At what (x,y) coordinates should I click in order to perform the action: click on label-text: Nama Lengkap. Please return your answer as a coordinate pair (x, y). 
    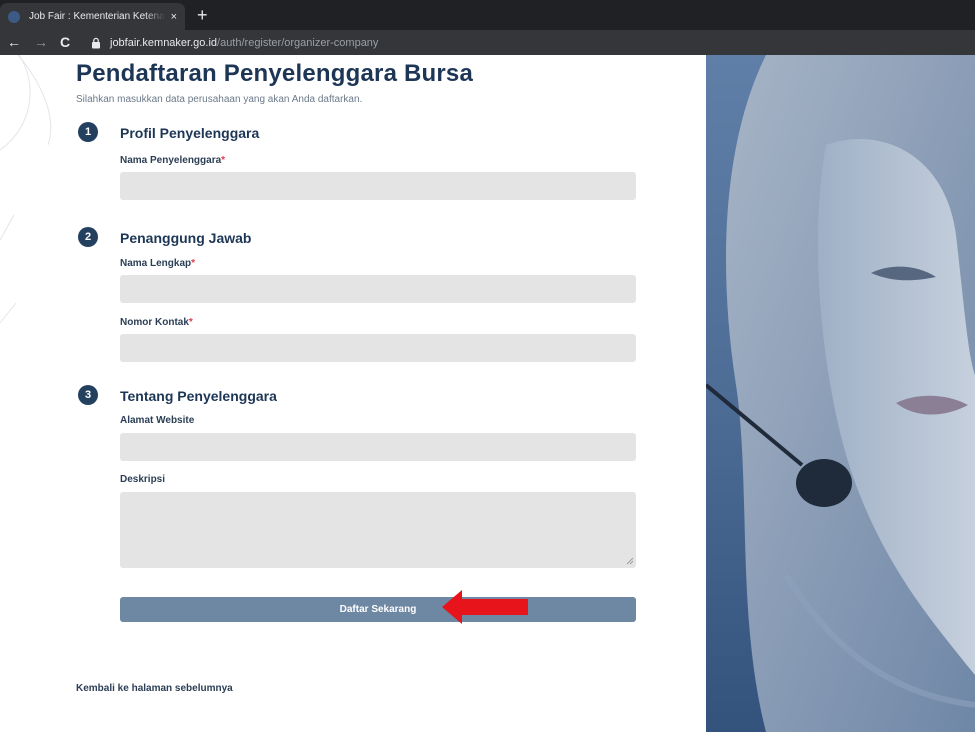
    Looking at the image, I should click on (156, 263).